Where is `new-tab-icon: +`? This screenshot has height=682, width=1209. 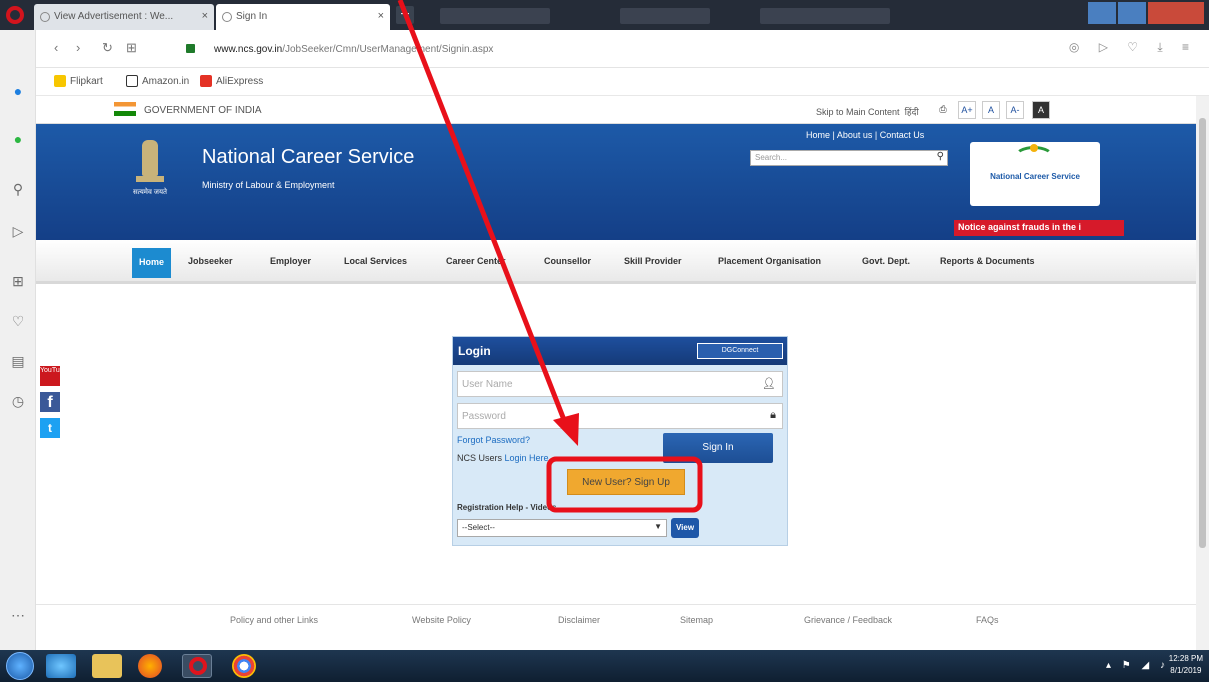 new-tab-icon: + is located at coordinates (405, 15).